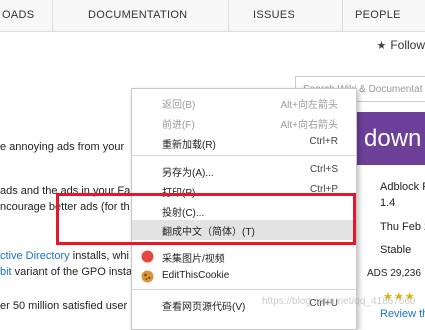  I want to click on description-line: ctive Directory installs, whi, so click(64, 256).